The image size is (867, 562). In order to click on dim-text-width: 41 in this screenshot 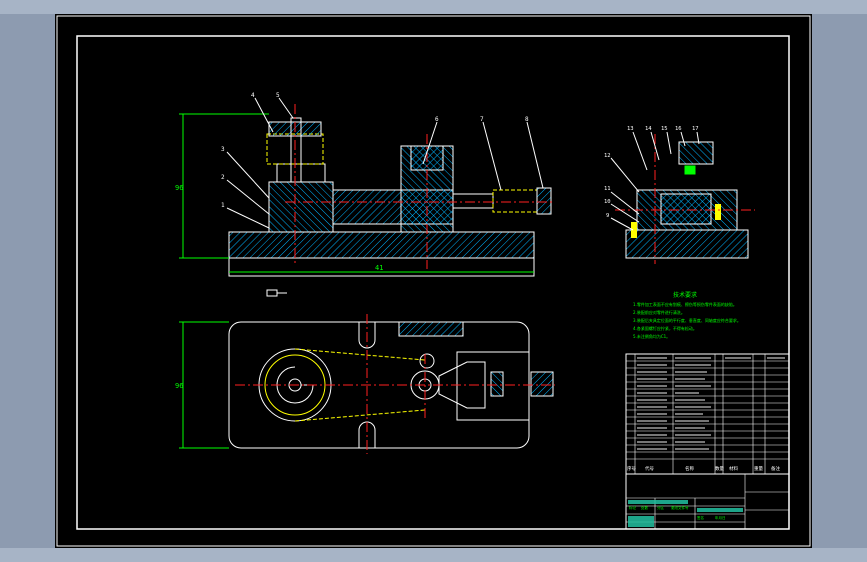, I will do `click(379, 268)`.